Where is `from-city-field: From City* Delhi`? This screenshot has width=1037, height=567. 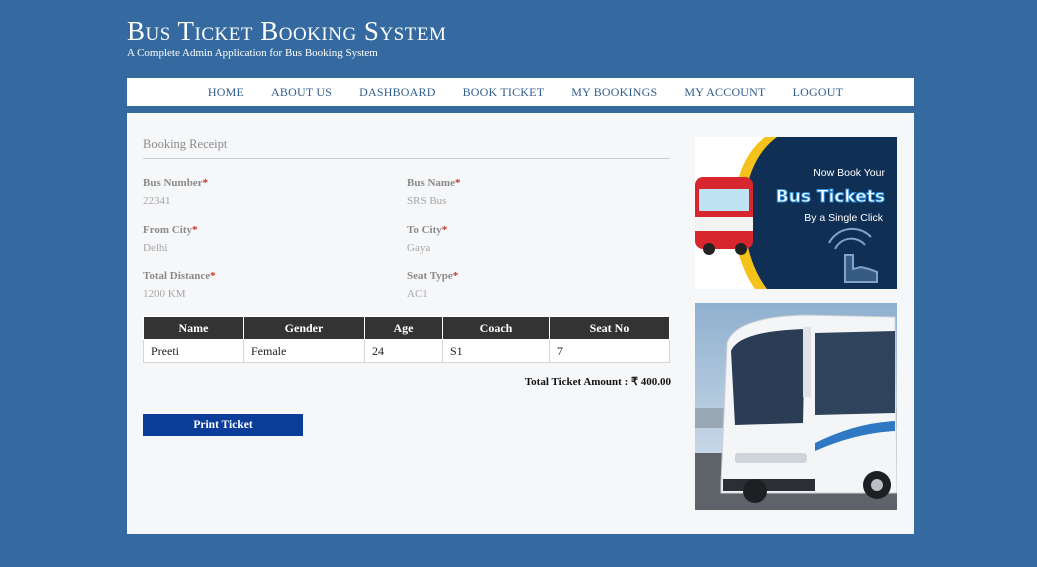 from-city-field: From City* Delhi is located at coordinates (170, 239).